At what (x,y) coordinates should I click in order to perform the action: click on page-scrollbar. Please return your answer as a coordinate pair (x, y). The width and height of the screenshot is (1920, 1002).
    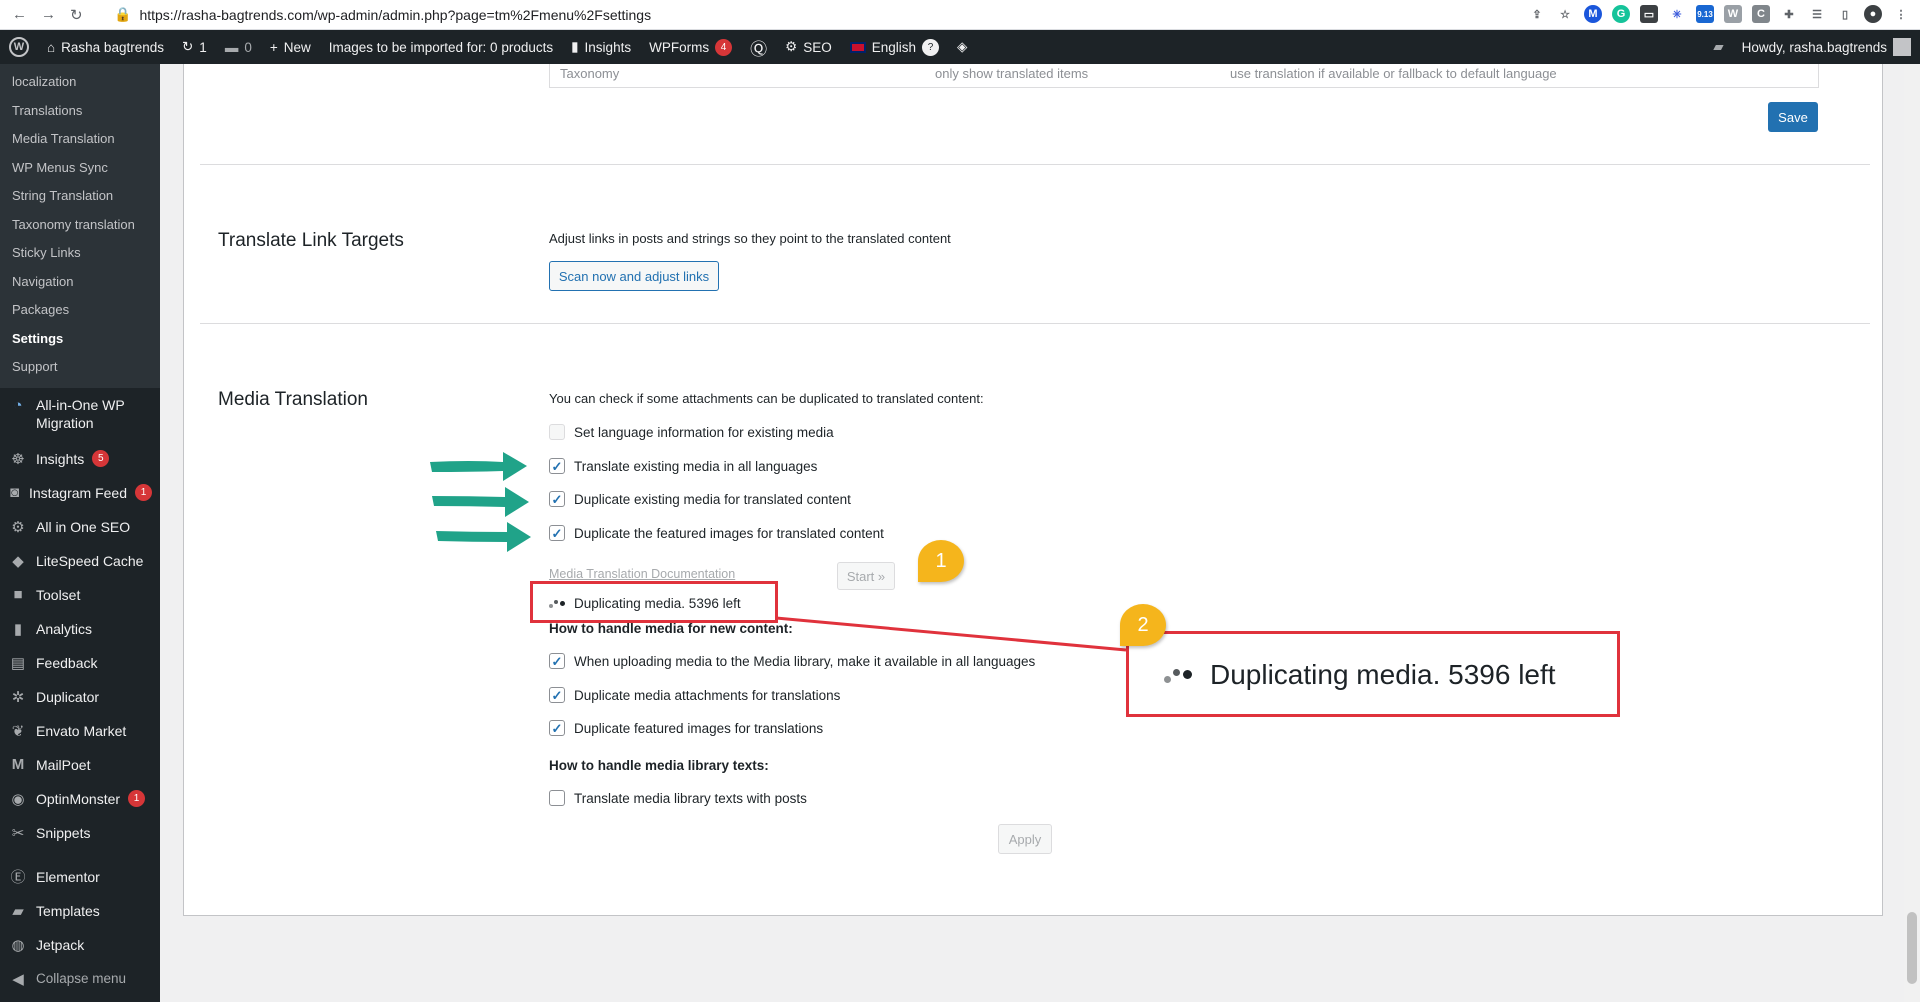
    Looking at the image, I should click on (1912, 533).